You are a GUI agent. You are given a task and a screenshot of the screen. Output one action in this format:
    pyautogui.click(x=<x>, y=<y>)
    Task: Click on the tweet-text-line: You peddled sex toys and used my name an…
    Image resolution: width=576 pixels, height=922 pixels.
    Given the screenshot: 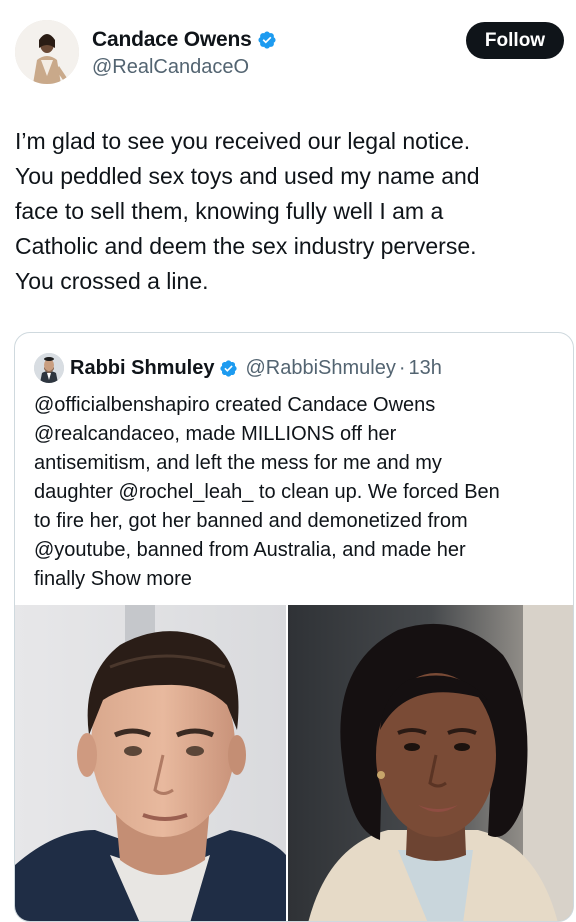 What is the action you would take?
    pyautogui.click(x=247, y=176)
    